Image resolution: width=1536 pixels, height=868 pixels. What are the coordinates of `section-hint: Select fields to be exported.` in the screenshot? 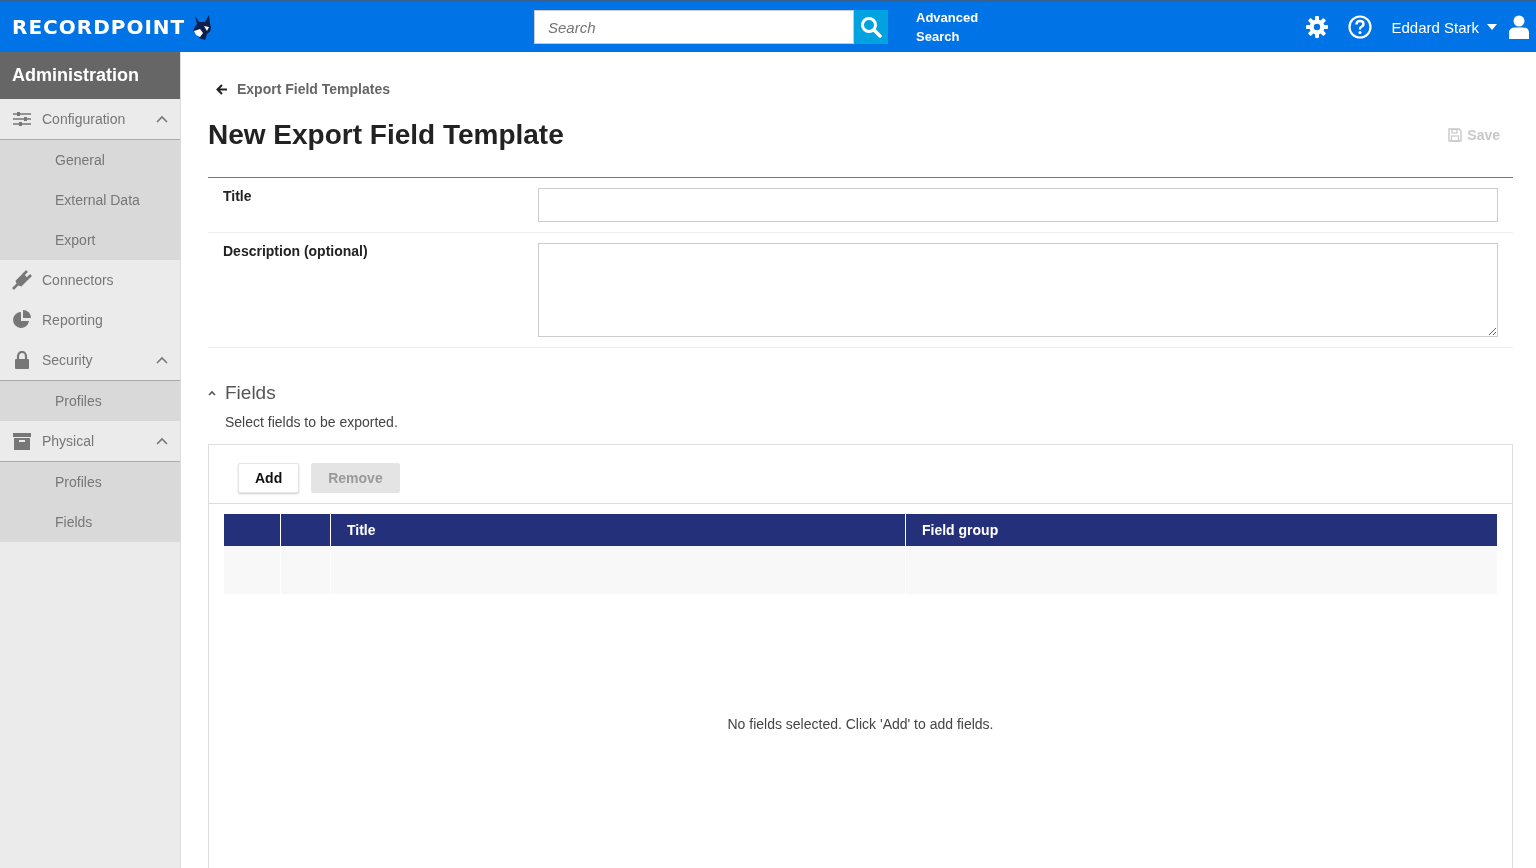 It's located at (312, 422).